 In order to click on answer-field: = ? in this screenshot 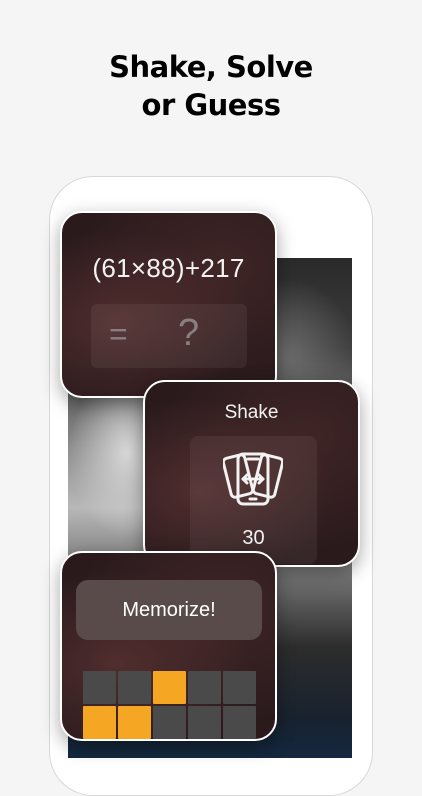, I will do `click(169, 336)`.